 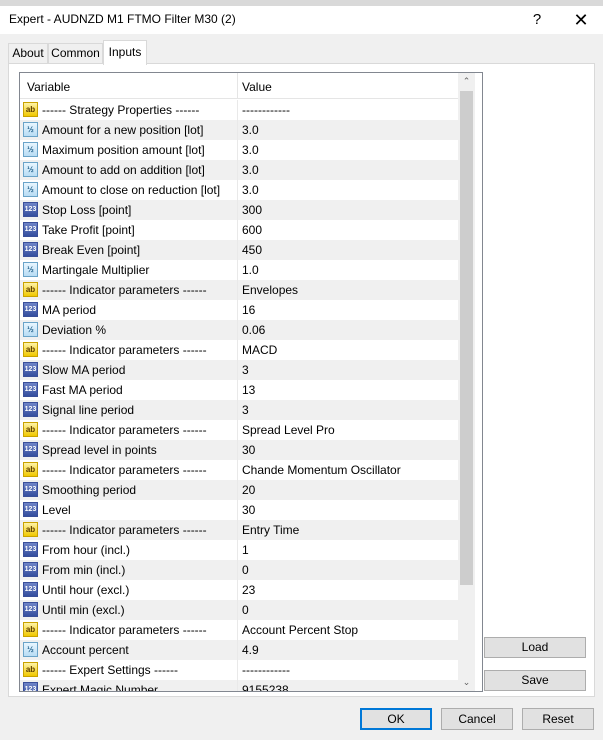 I want to click on vertical-scrollbar: ⌃ ⌄, so click(x=466, y=382).